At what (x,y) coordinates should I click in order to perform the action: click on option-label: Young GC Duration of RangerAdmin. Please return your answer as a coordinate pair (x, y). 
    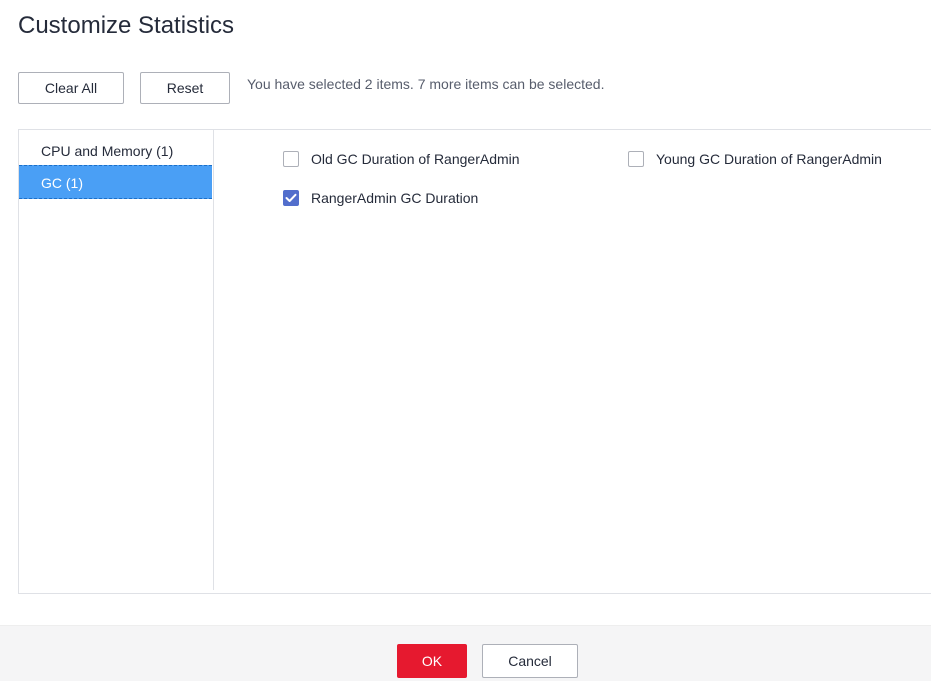
    Looking at the image, I should click on (769, 159).